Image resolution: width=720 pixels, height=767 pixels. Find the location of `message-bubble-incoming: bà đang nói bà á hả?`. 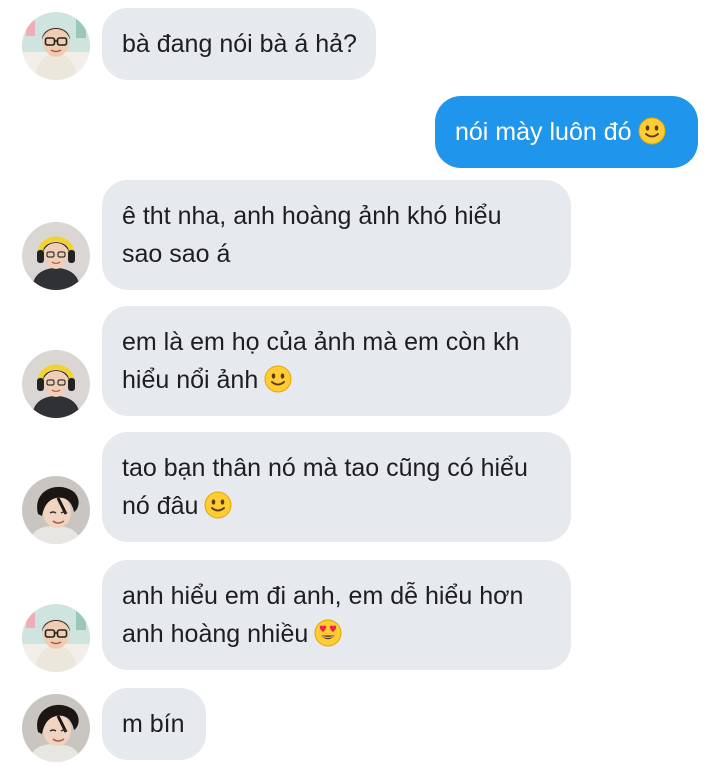

message-bubble-incoming: bà đang nói bà á hả? is located at coordinates (239, 44).